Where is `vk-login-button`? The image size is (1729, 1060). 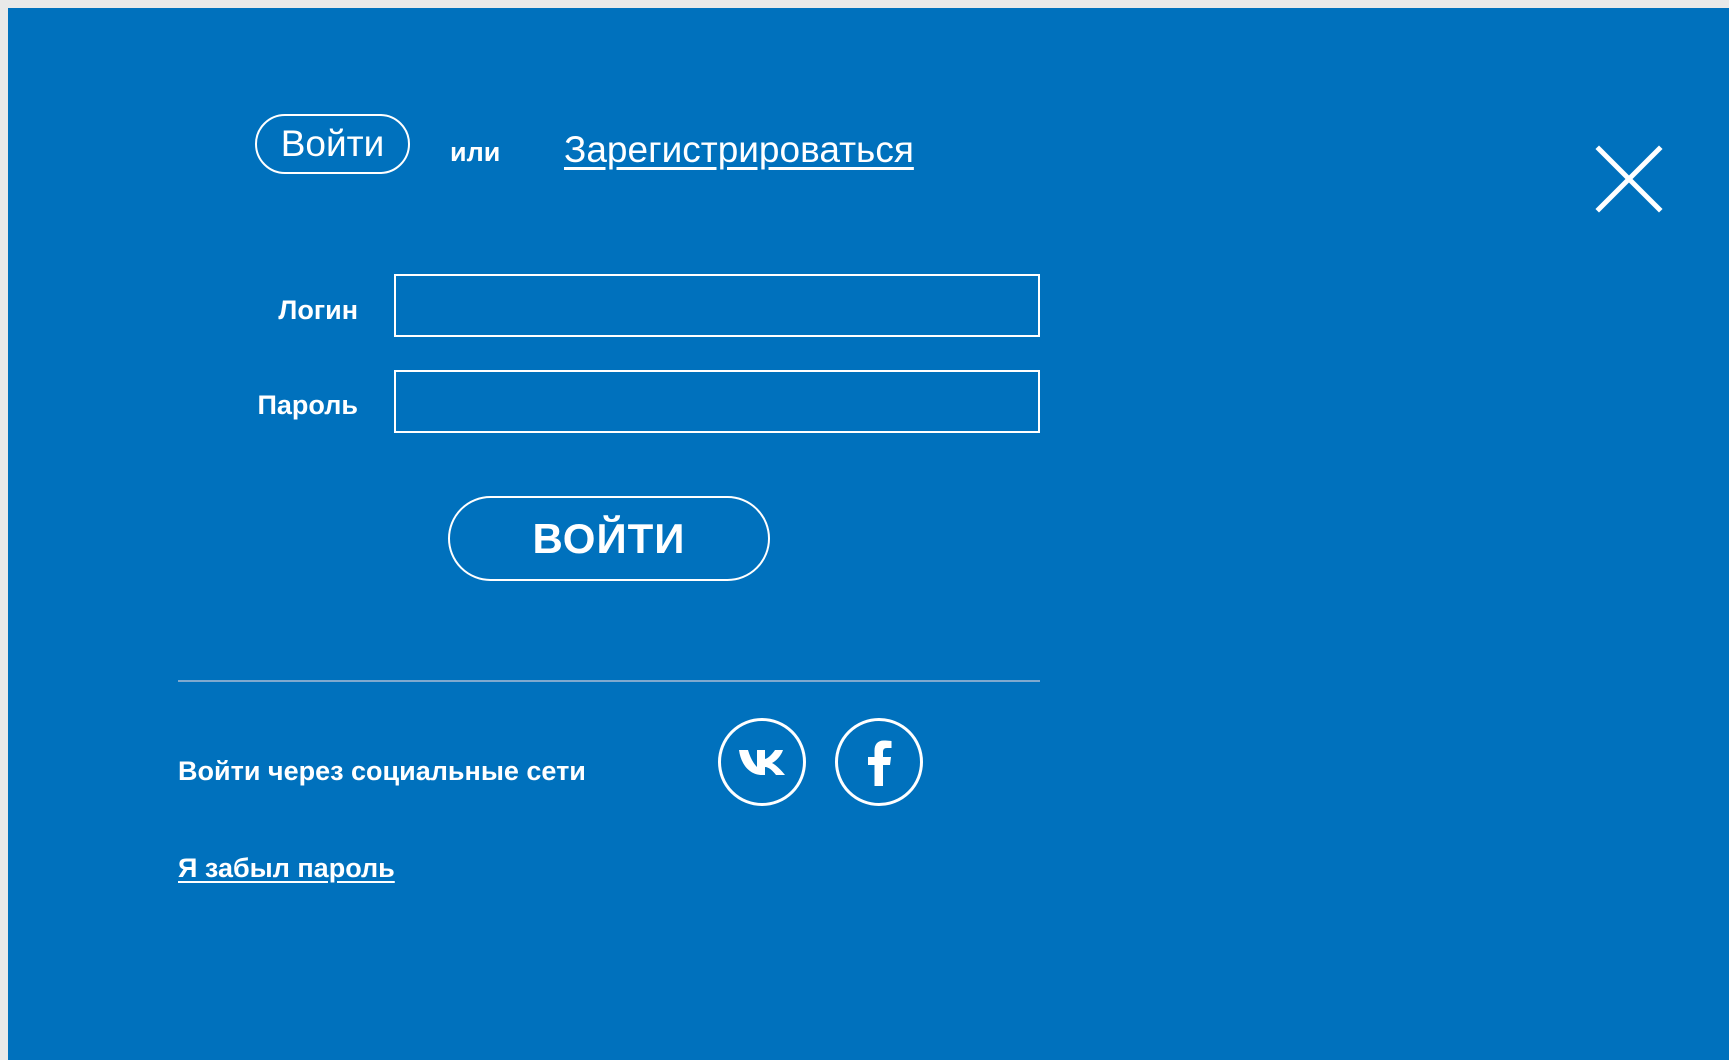 vk-login-button is located at coordinates (762, 762).